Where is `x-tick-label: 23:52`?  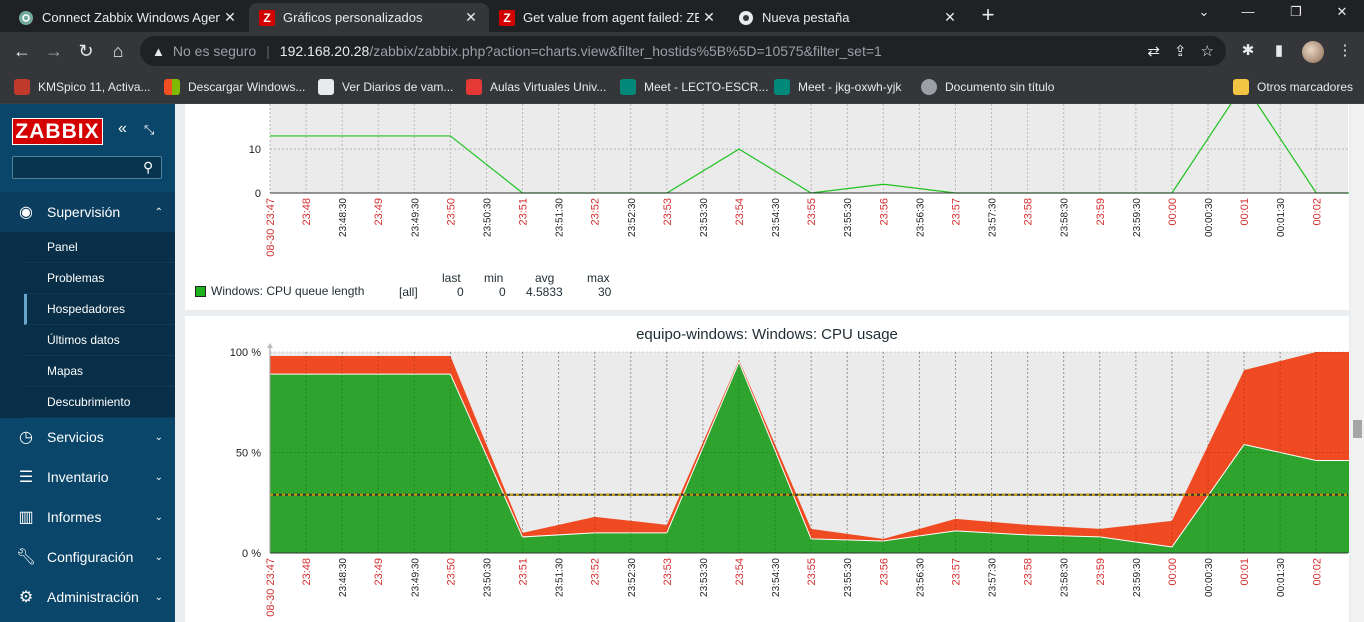 x-tick-label: 23:52 is located at coordinates (596, 572).